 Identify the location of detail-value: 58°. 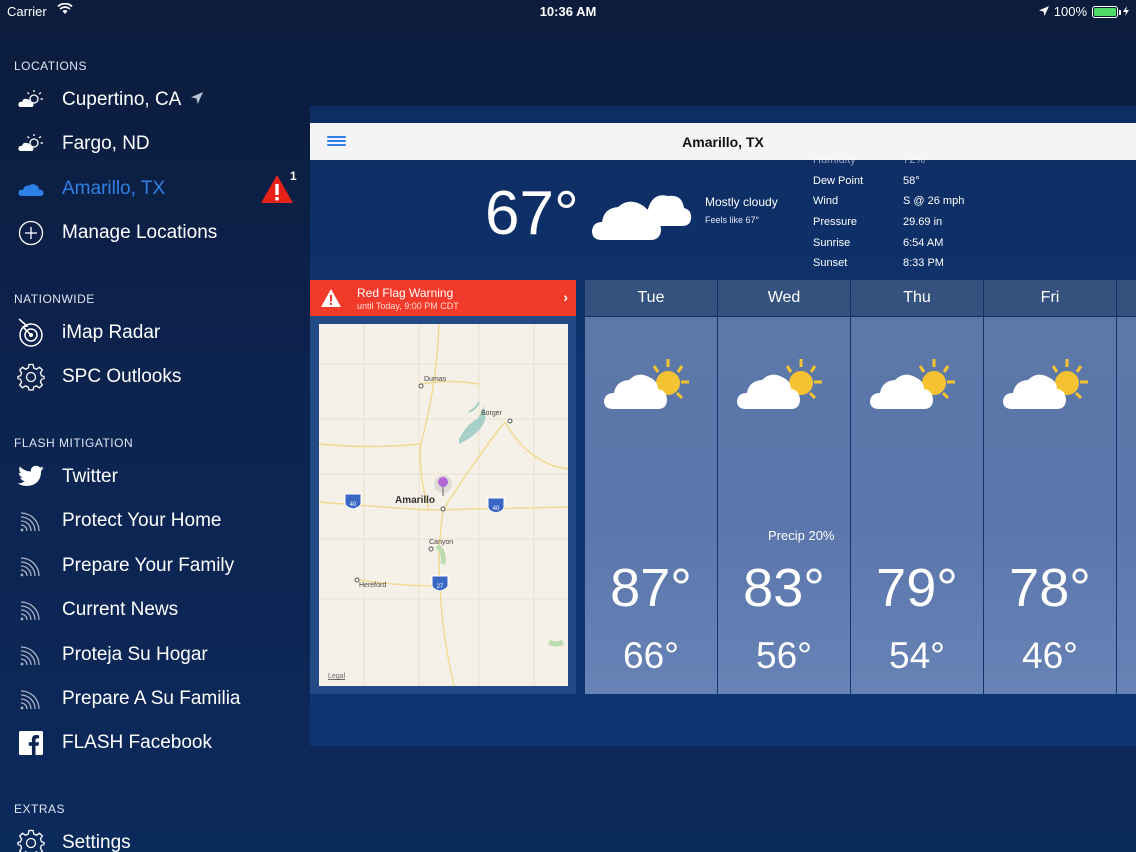
(911, 180).